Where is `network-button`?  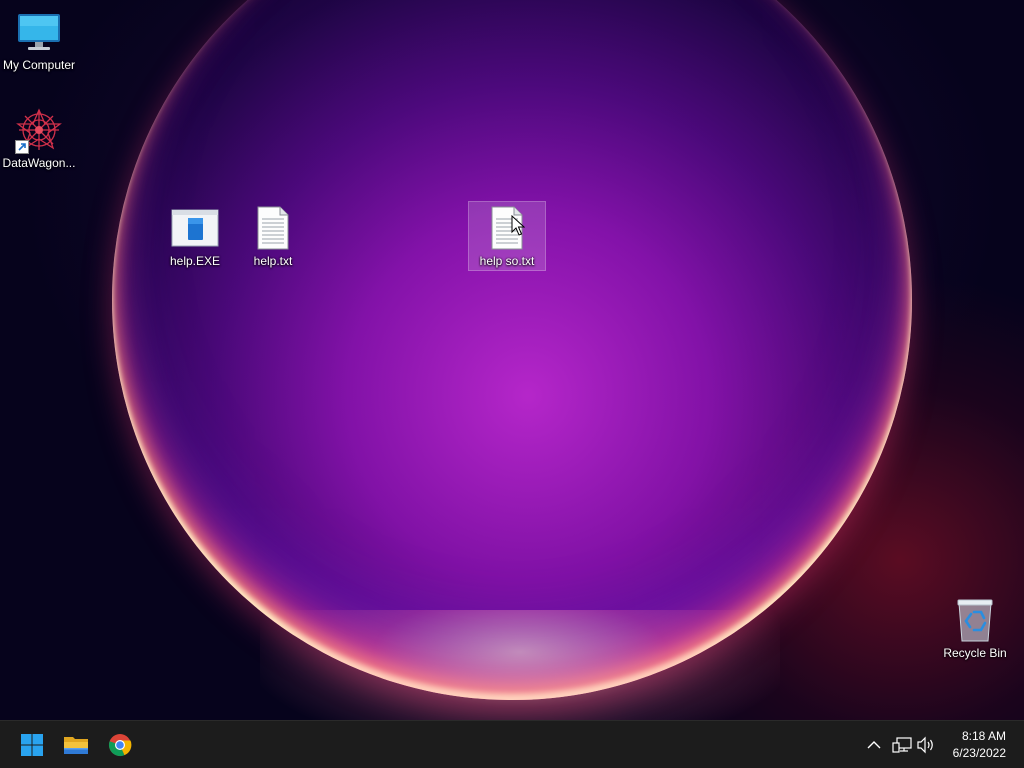
network-button is located at coordinates (902, 745).